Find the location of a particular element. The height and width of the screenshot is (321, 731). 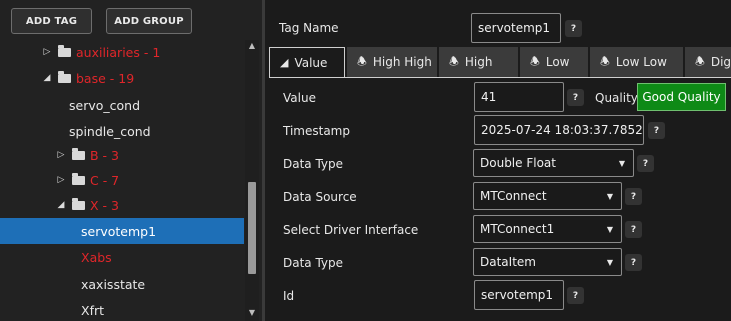

tree-item-label: spindle_cond is located at coordinates (110, 131).